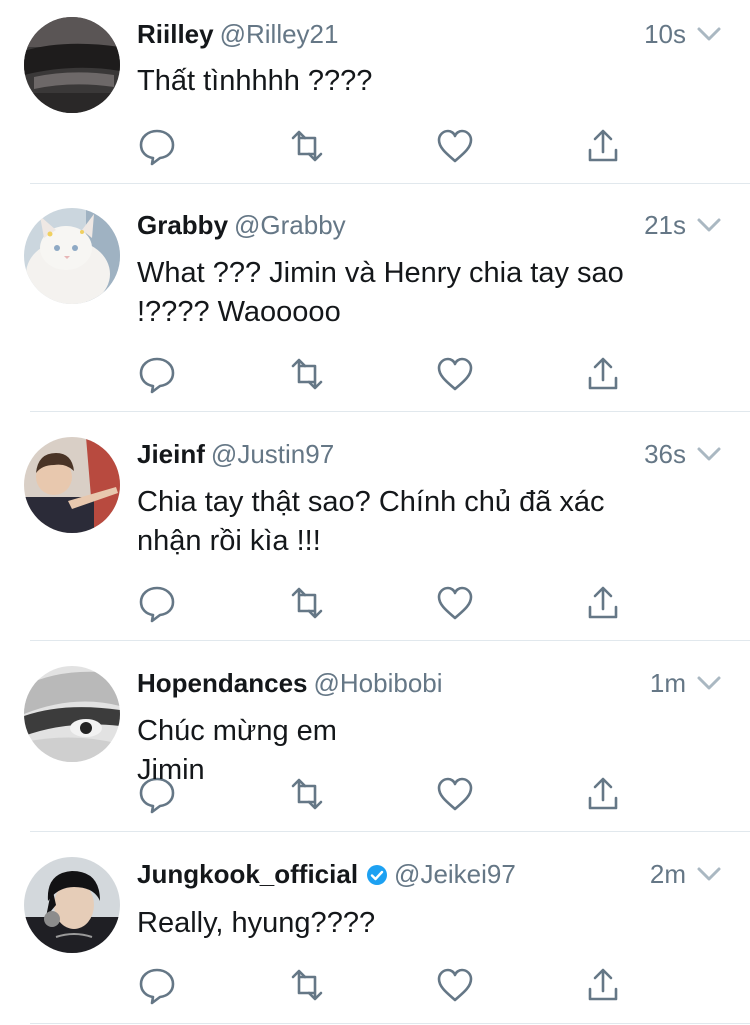 The width and height of the screenshot is (750, 1025). I want to click on author-name: Grabby, so click(182, 225).